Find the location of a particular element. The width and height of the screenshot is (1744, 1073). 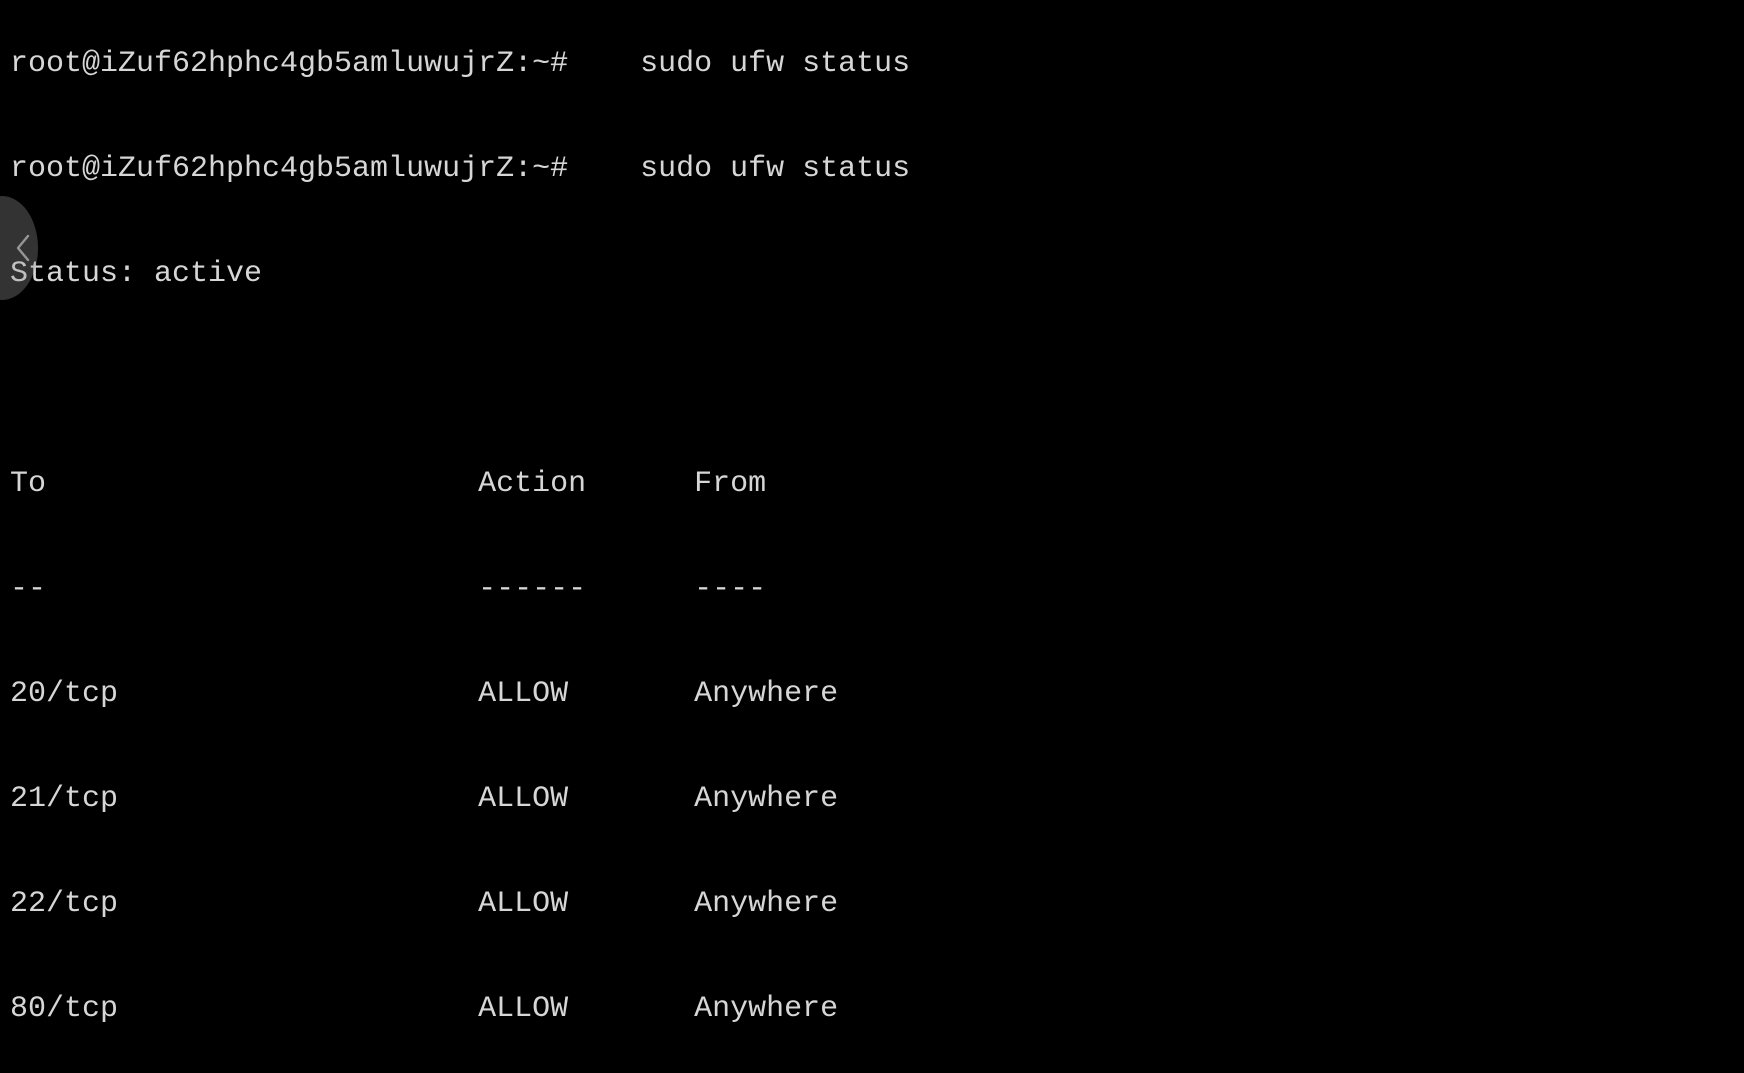

terminal-rule-row: 20/tcp ALLOW Anywhere is located at coordinates (424, 694).